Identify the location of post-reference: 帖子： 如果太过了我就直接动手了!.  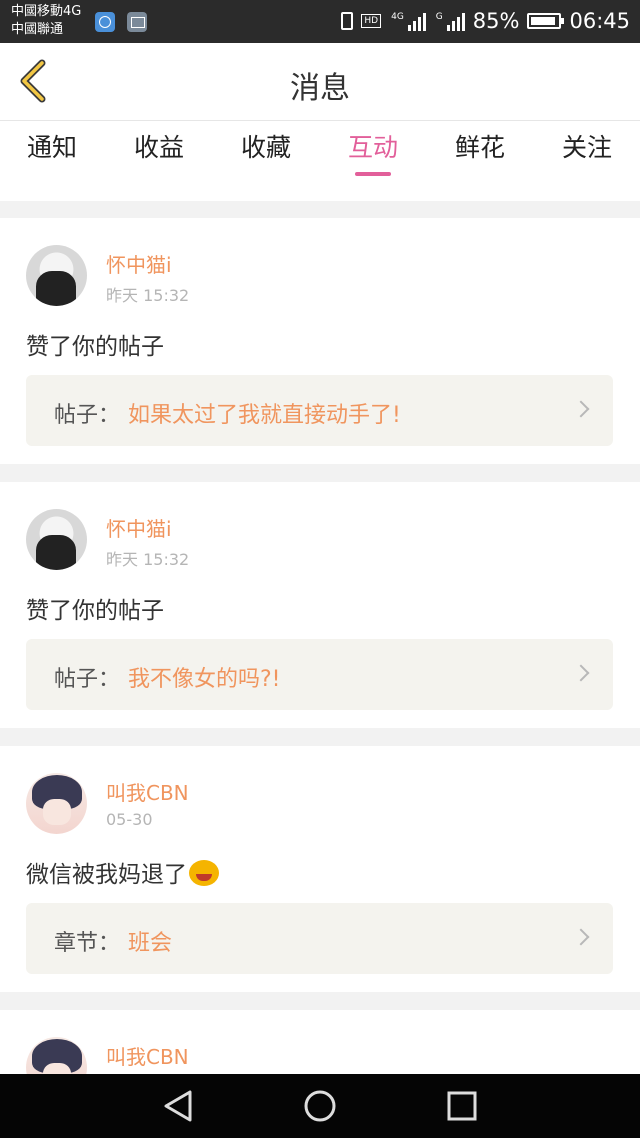
(319, 410).